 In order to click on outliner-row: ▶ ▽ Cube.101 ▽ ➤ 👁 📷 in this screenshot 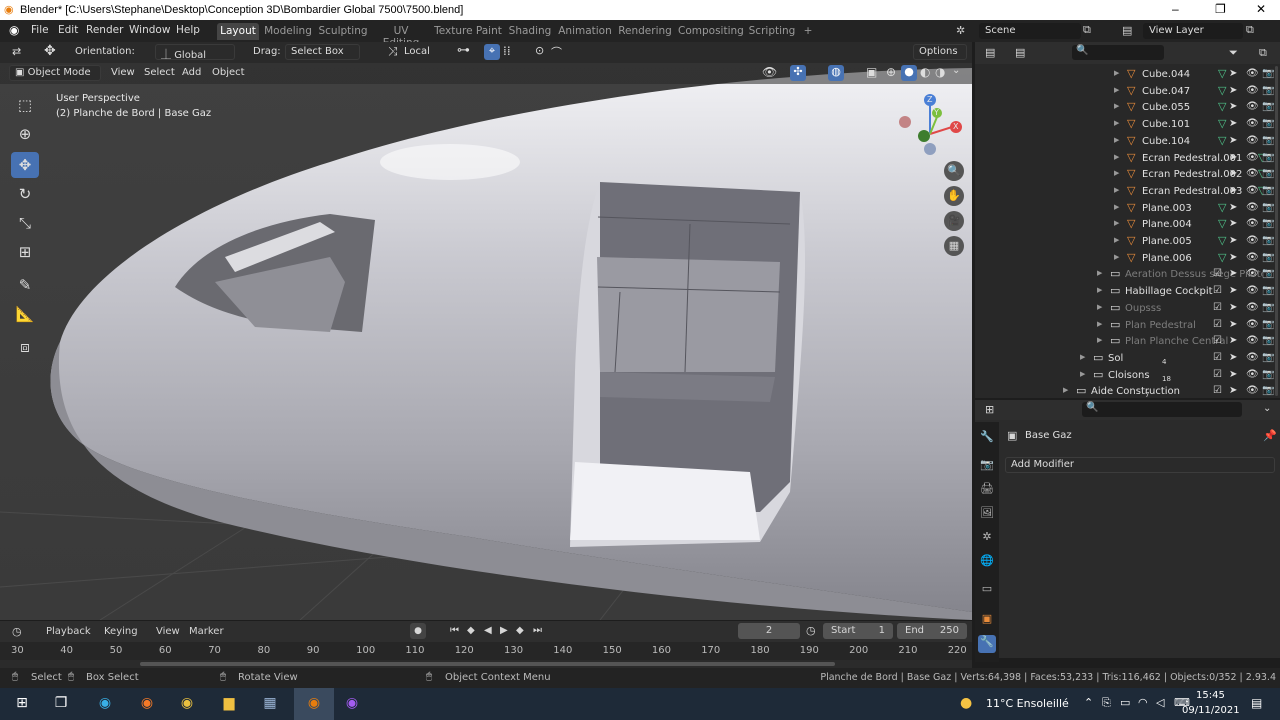, I will do `click(1127, 124)`.